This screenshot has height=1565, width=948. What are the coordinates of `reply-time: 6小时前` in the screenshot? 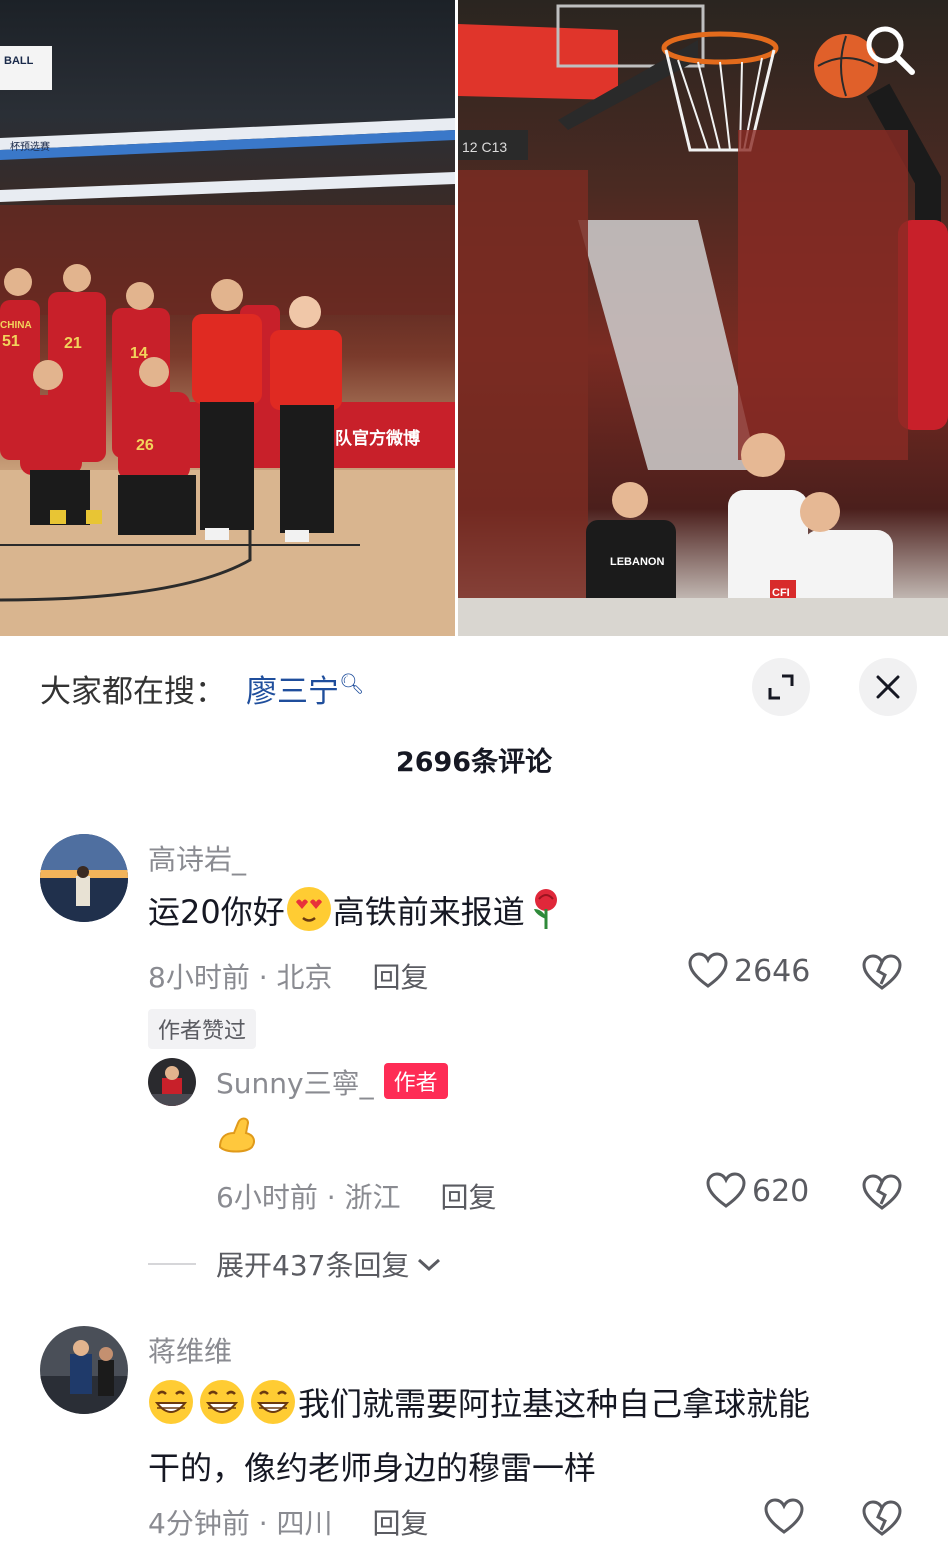 It's located at (267, 1197).